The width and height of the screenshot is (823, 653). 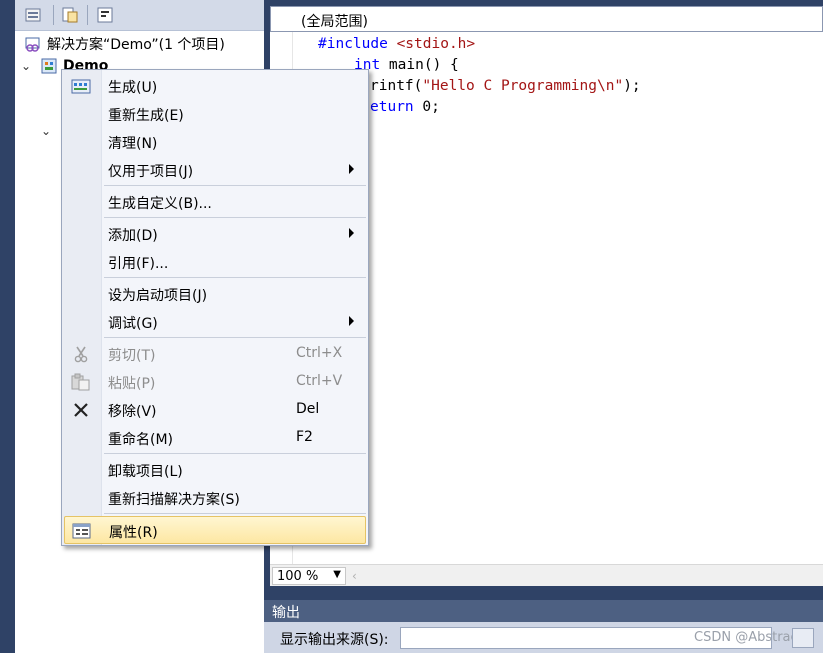 What do you see at coordinates (215, 410) in the screenshot?
I see `menu-item-remove: 移除(V) Del` at bounding box center [215, 410].